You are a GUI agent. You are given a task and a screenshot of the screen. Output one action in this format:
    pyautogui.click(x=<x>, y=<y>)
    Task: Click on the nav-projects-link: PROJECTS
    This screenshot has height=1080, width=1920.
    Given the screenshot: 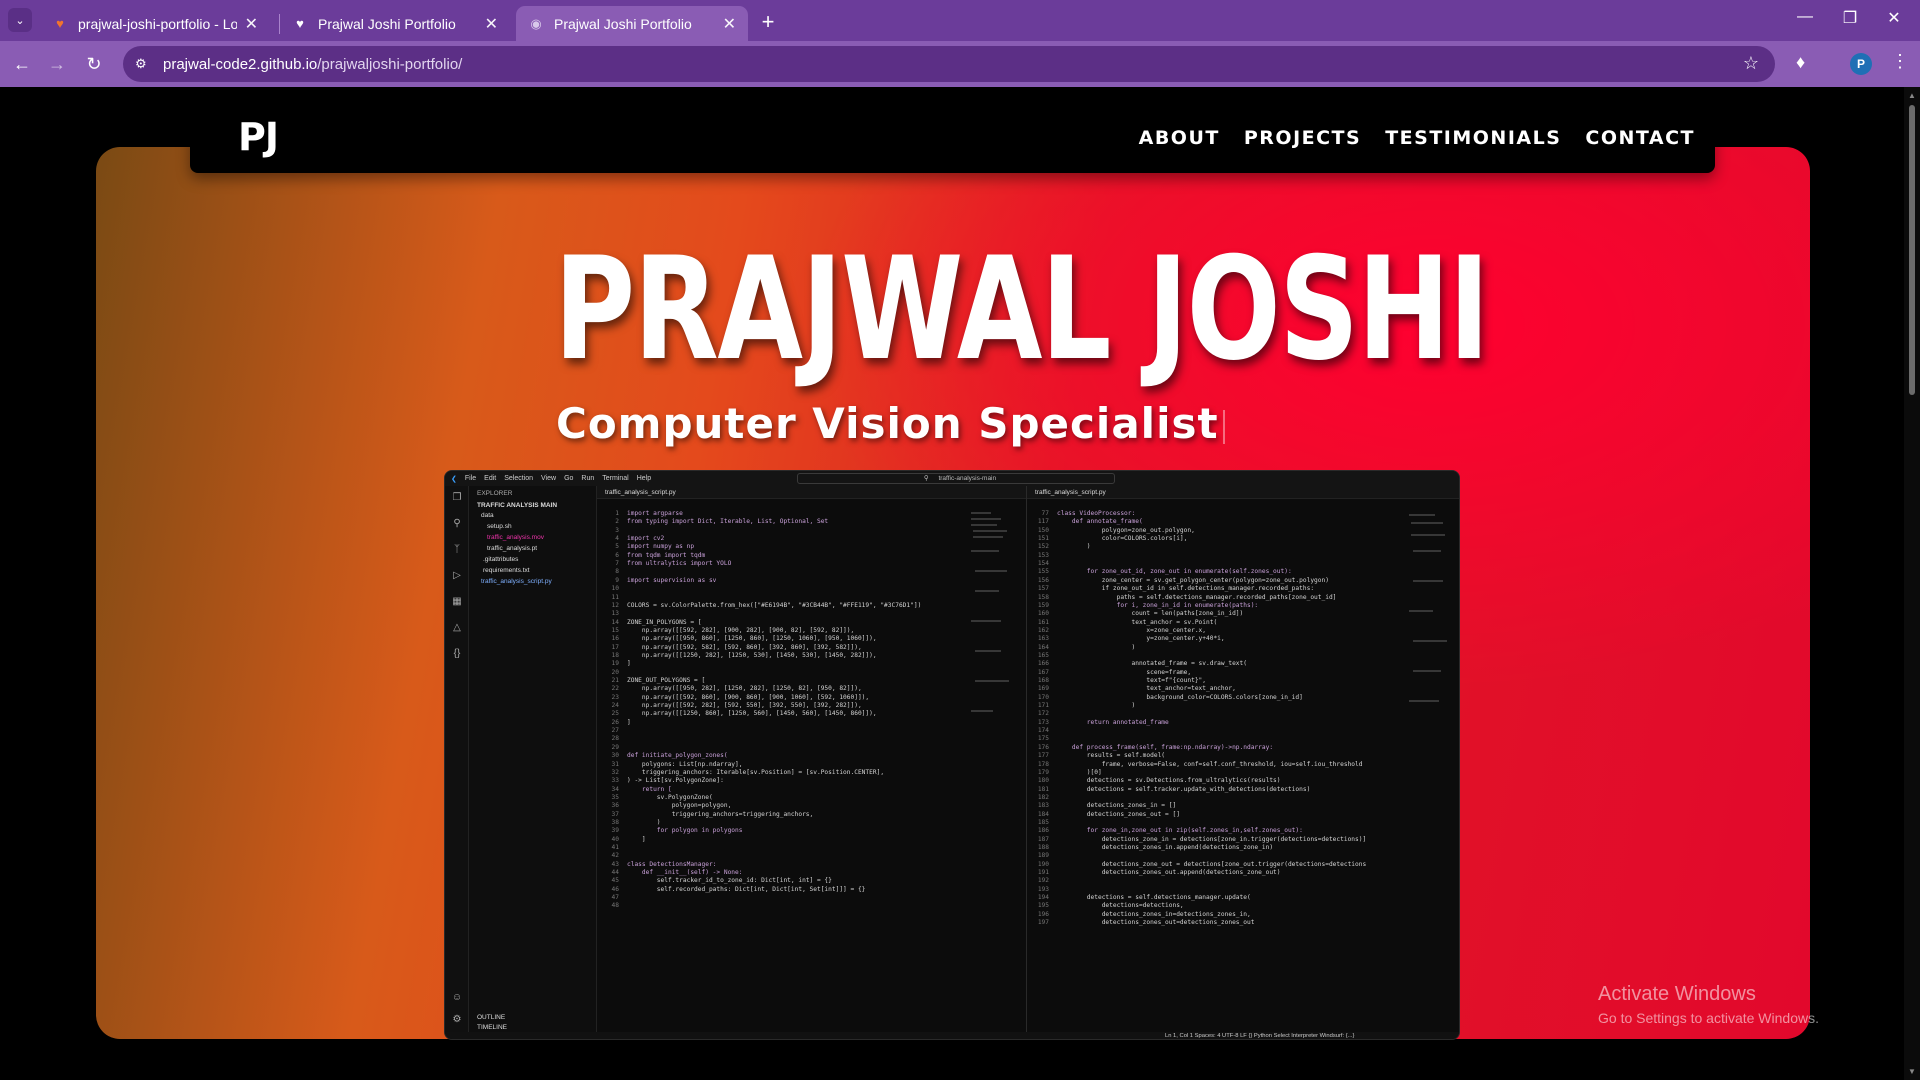 What is the action you would take?
    pyautogui.click(x=1302, y=138)
    